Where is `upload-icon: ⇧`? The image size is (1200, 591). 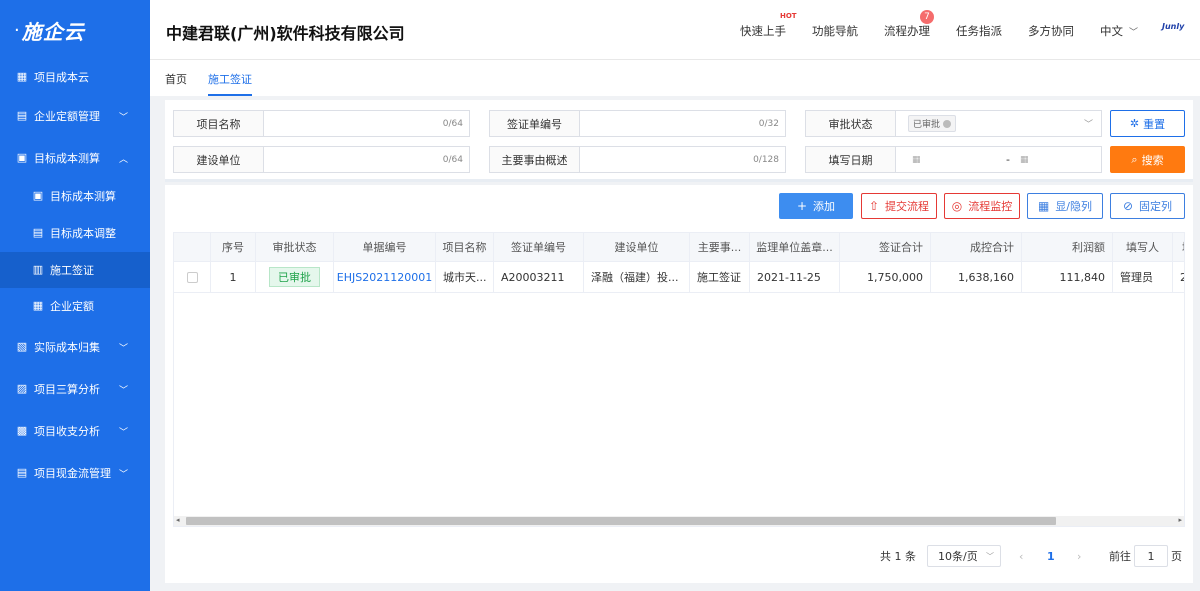
upload-icon: ⇧ is located at coordinates (874, 206).